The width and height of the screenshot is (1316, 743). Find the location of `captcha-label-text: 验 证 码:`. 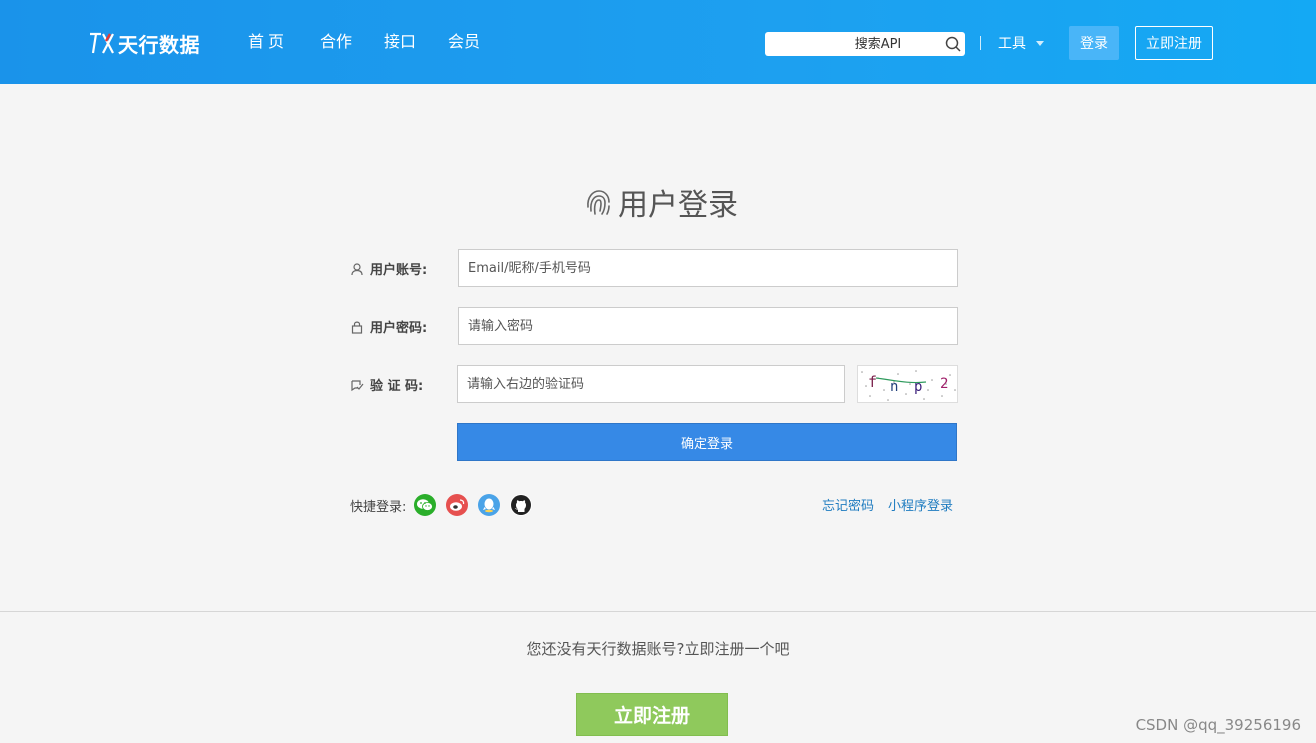

captcha-label-text: 验 证 码: is located at coordinates (397, 386).